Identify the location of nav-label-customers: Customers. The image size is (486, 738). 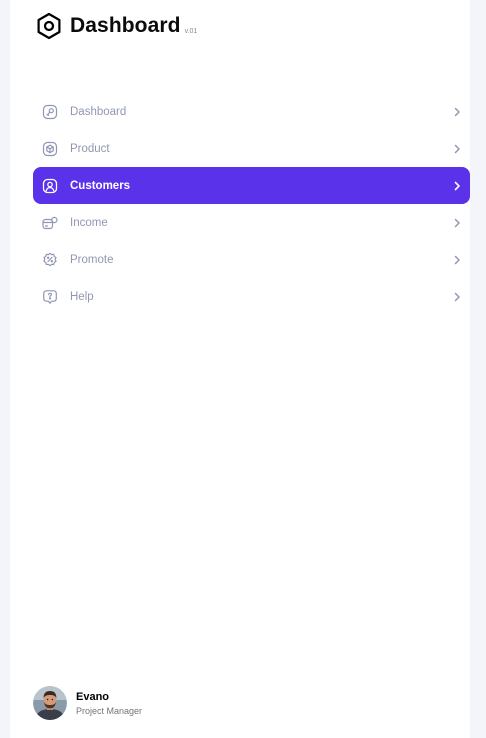
(100, 185).